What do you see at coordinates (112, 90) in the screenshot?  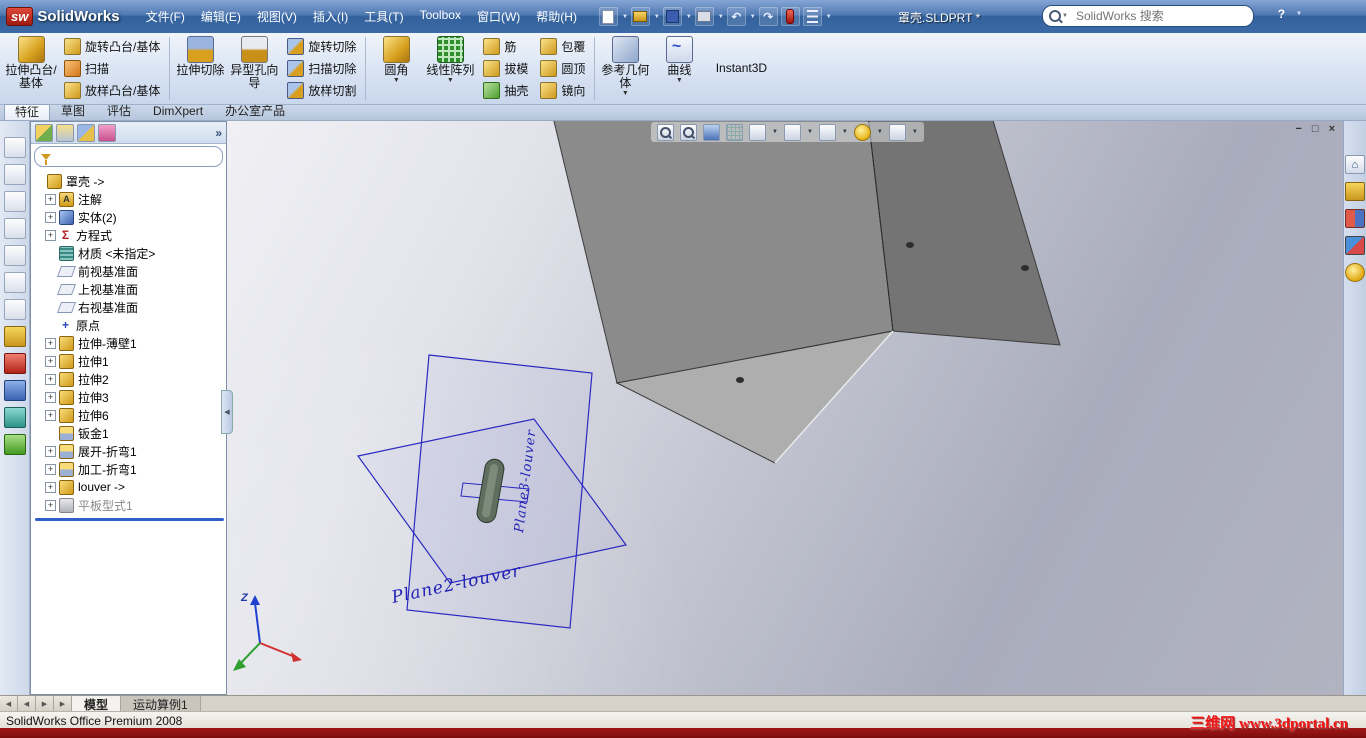 I see `loft-boss-button: 放样凸台/基体` at bounding box center [112, 90].